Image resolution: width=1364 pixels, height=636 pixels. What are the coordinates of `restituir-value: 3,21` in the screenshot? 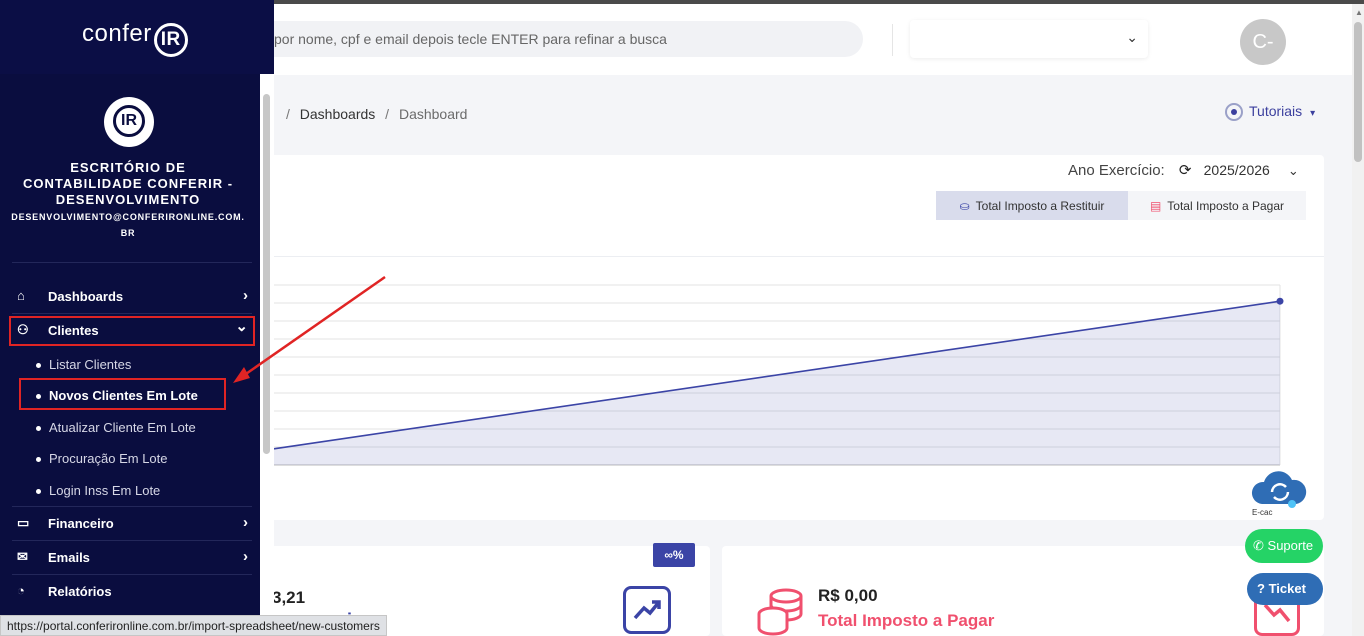 It's located at (289, 597).